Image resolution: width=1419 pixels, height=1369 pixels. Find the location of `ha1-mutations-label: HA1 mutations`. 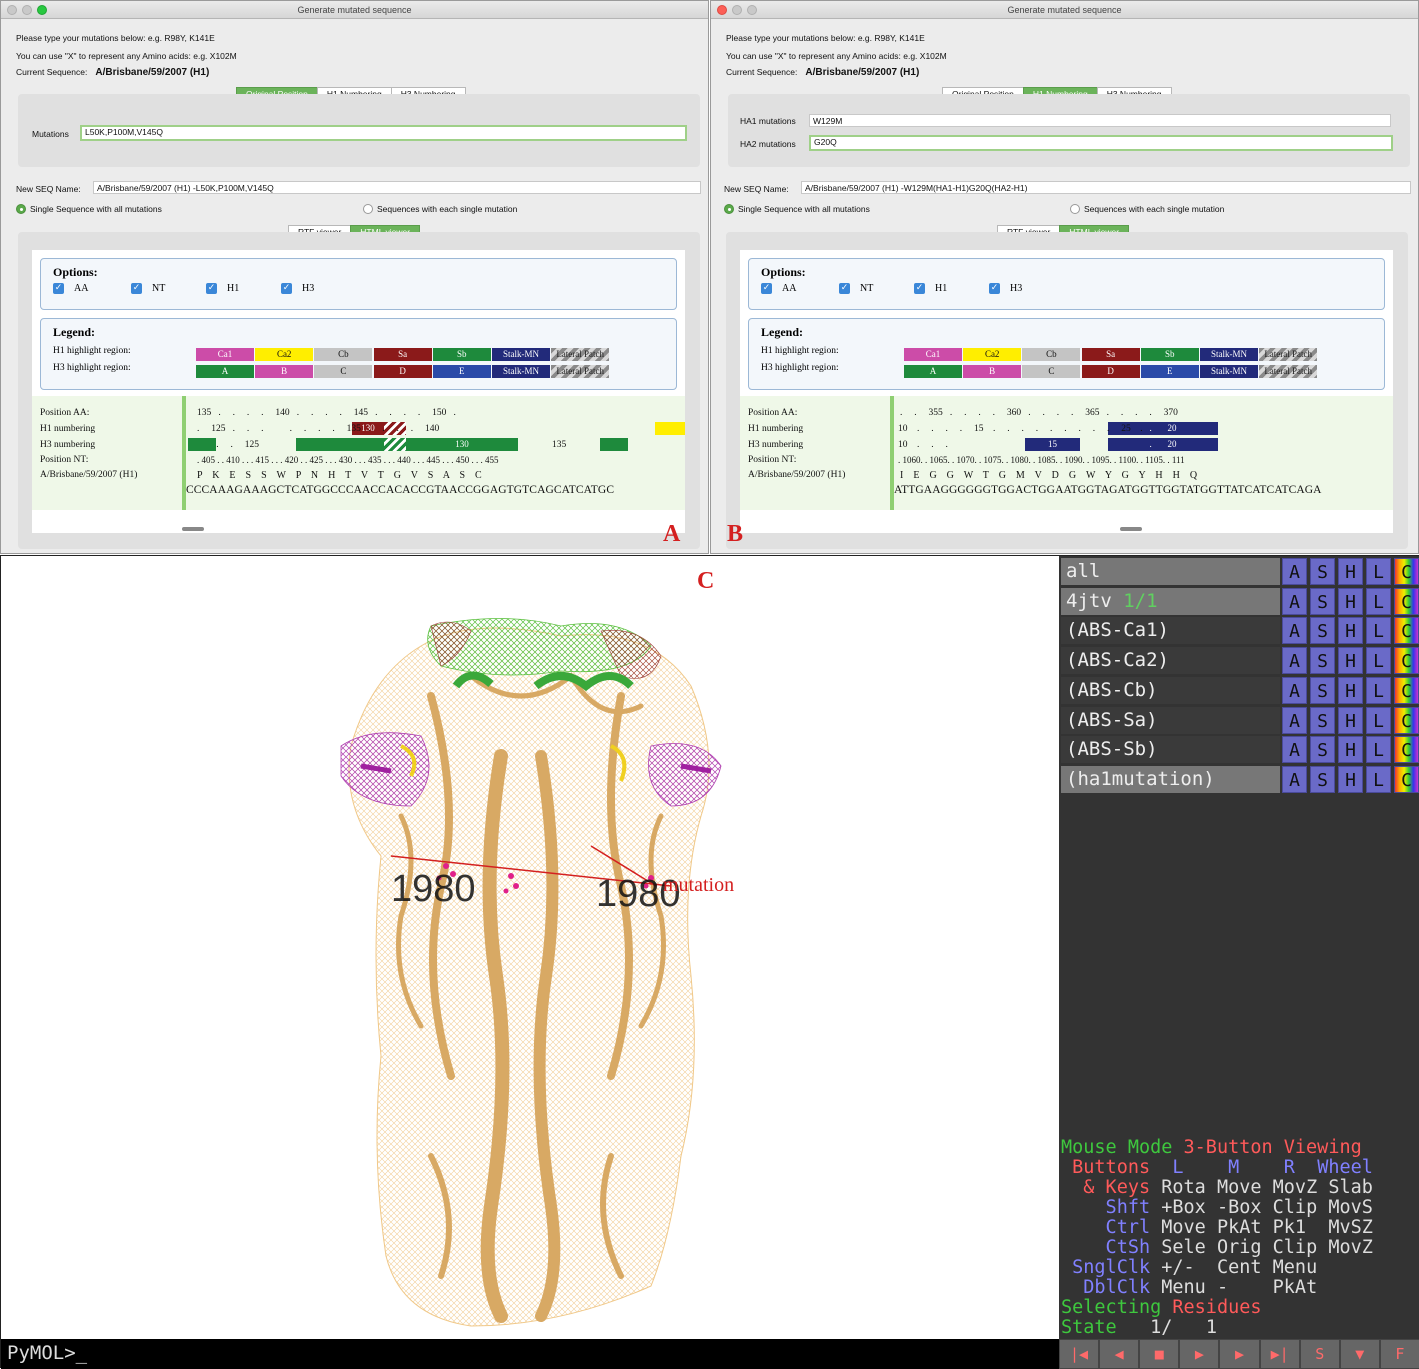

ha1-mutations-label: HA1 mutations is located at coordinates (768, 121).